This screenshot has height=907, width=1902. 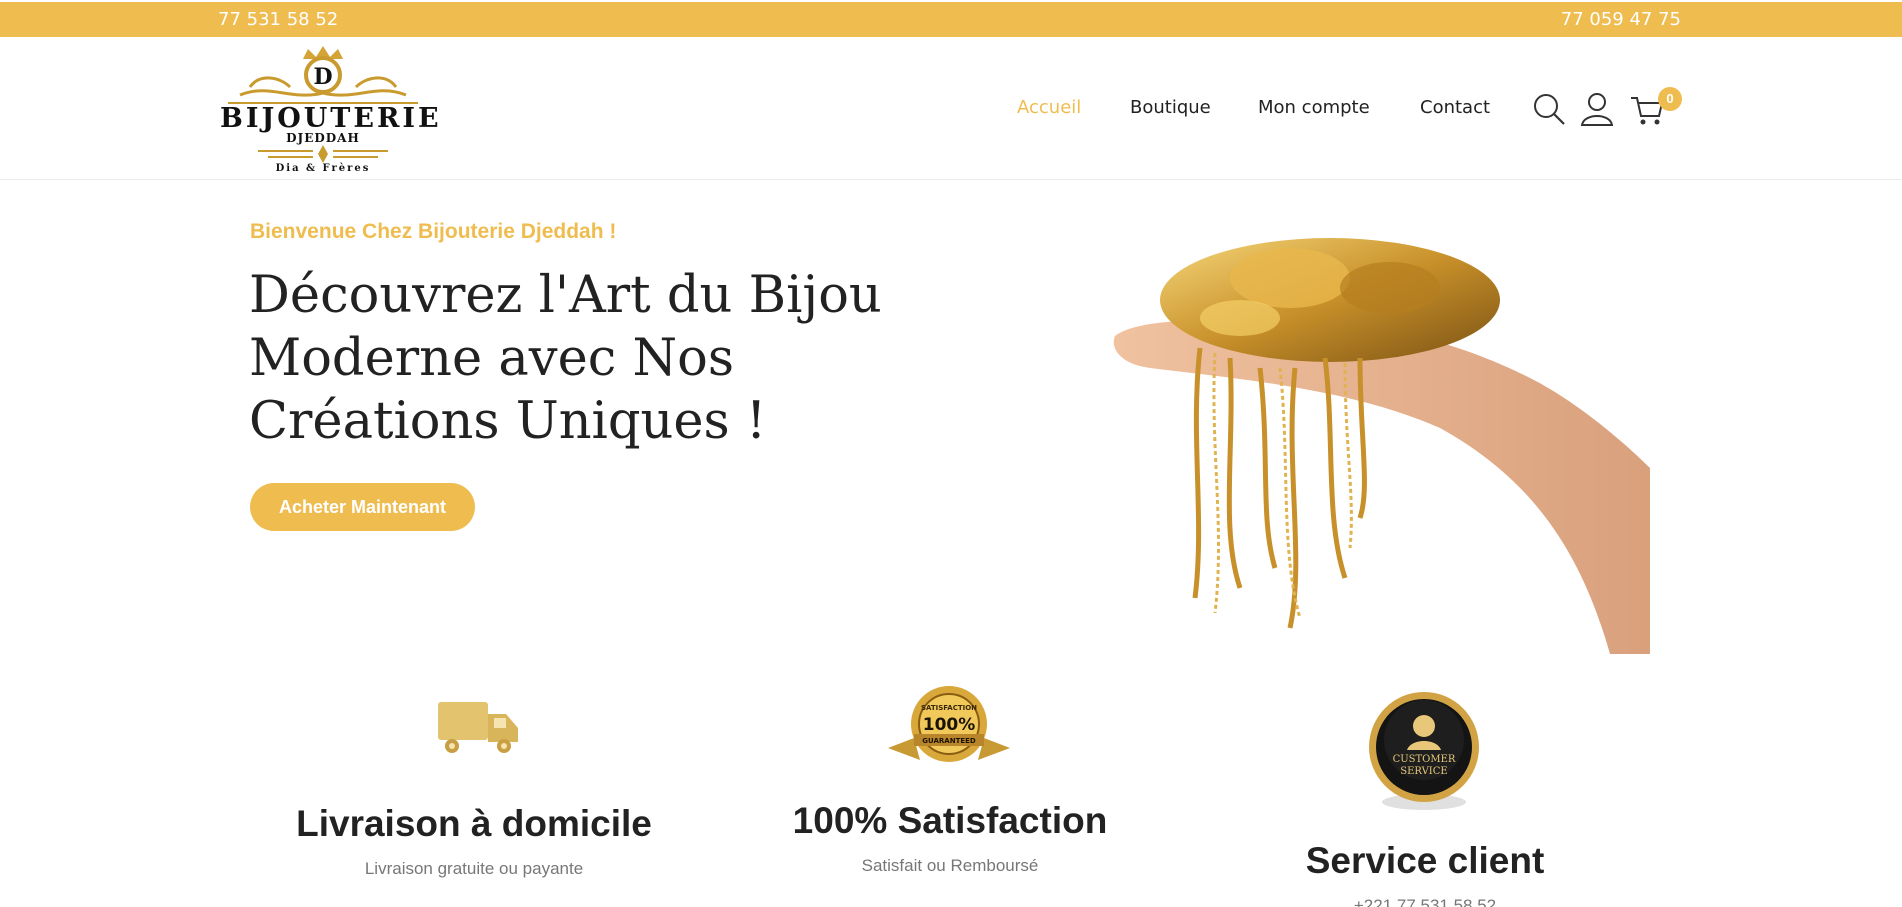 I want to click on feature-customer-service: Service client +221 77 531 58 52, so click(x=1425, y=873).